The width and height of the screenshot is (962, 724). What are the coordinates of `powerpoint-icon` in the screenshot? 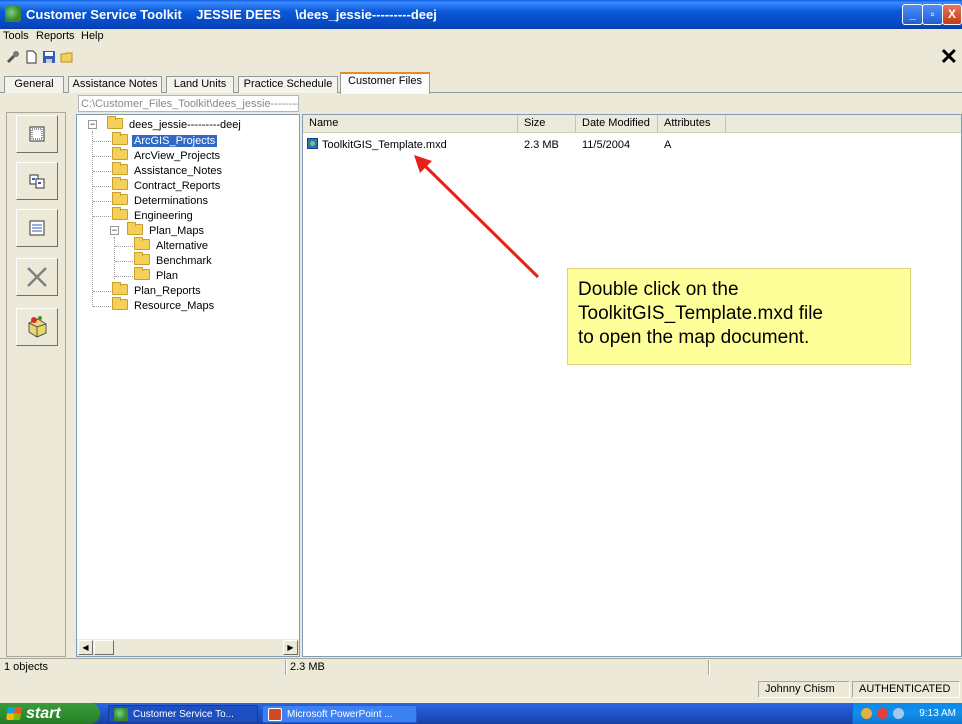 It's located at (275, 714).